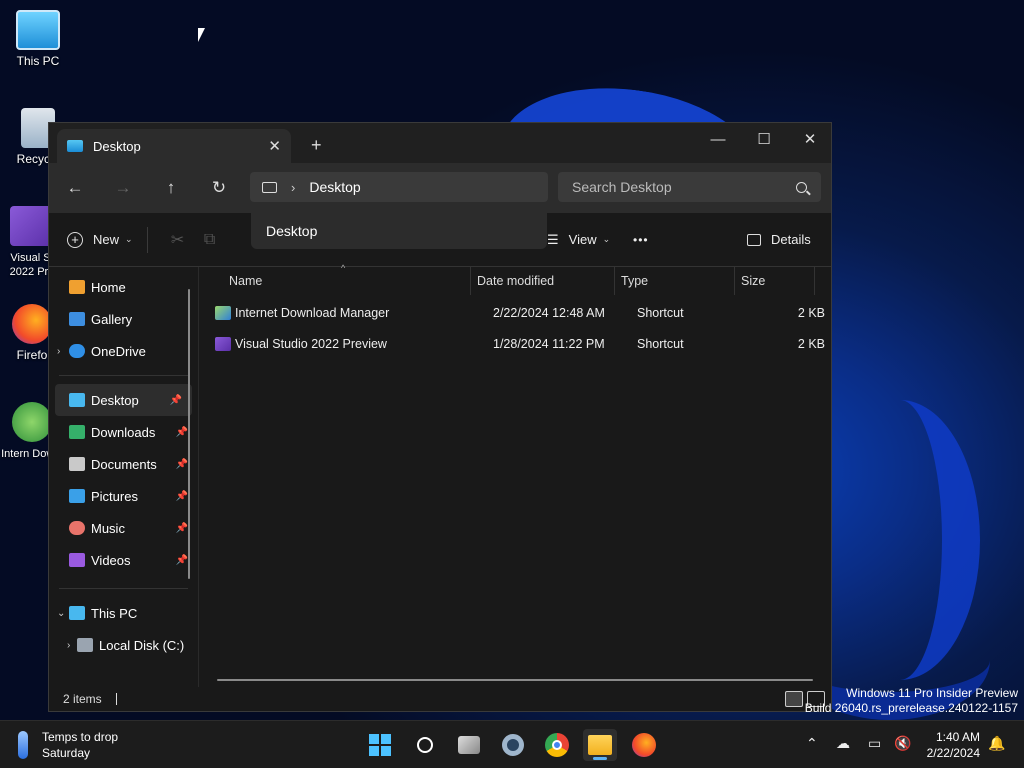  What do you see at coordinates (440, 143) in the screenshot?
I see `title-bar: Desktop ✕ + — ☐ ✕` at bounding box center [440, 143].